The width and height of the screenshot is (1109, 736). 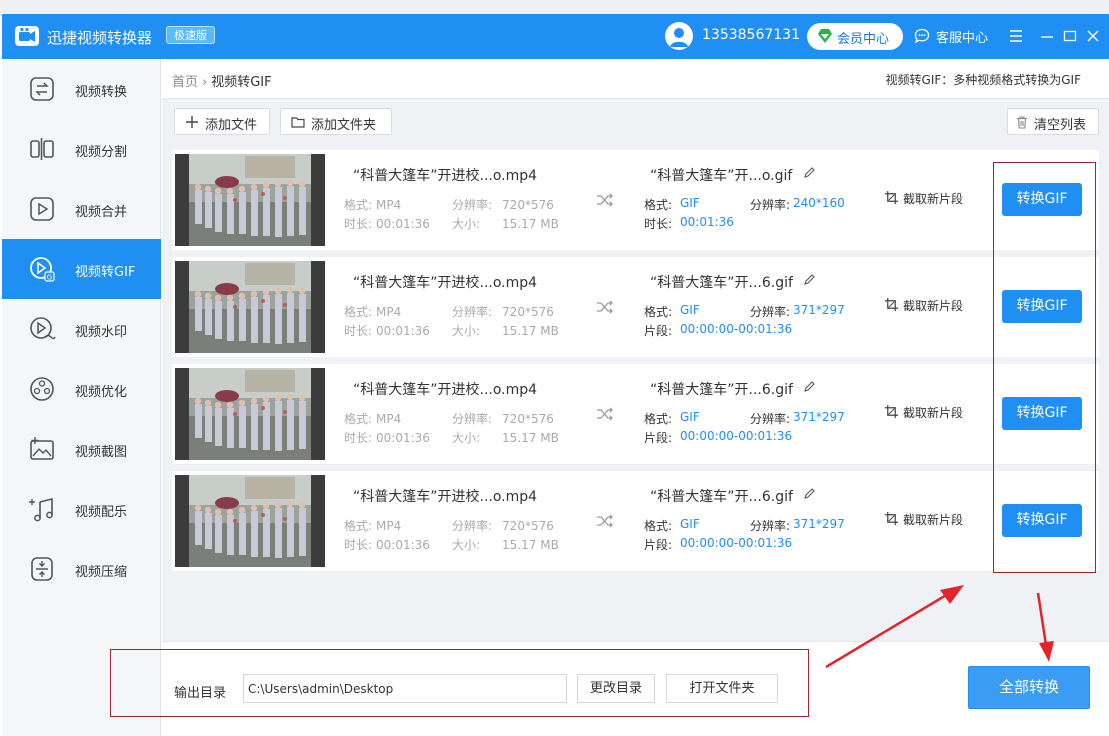 I want to click on convert-all-button: 全部转换, so click(x=1029, y=687).